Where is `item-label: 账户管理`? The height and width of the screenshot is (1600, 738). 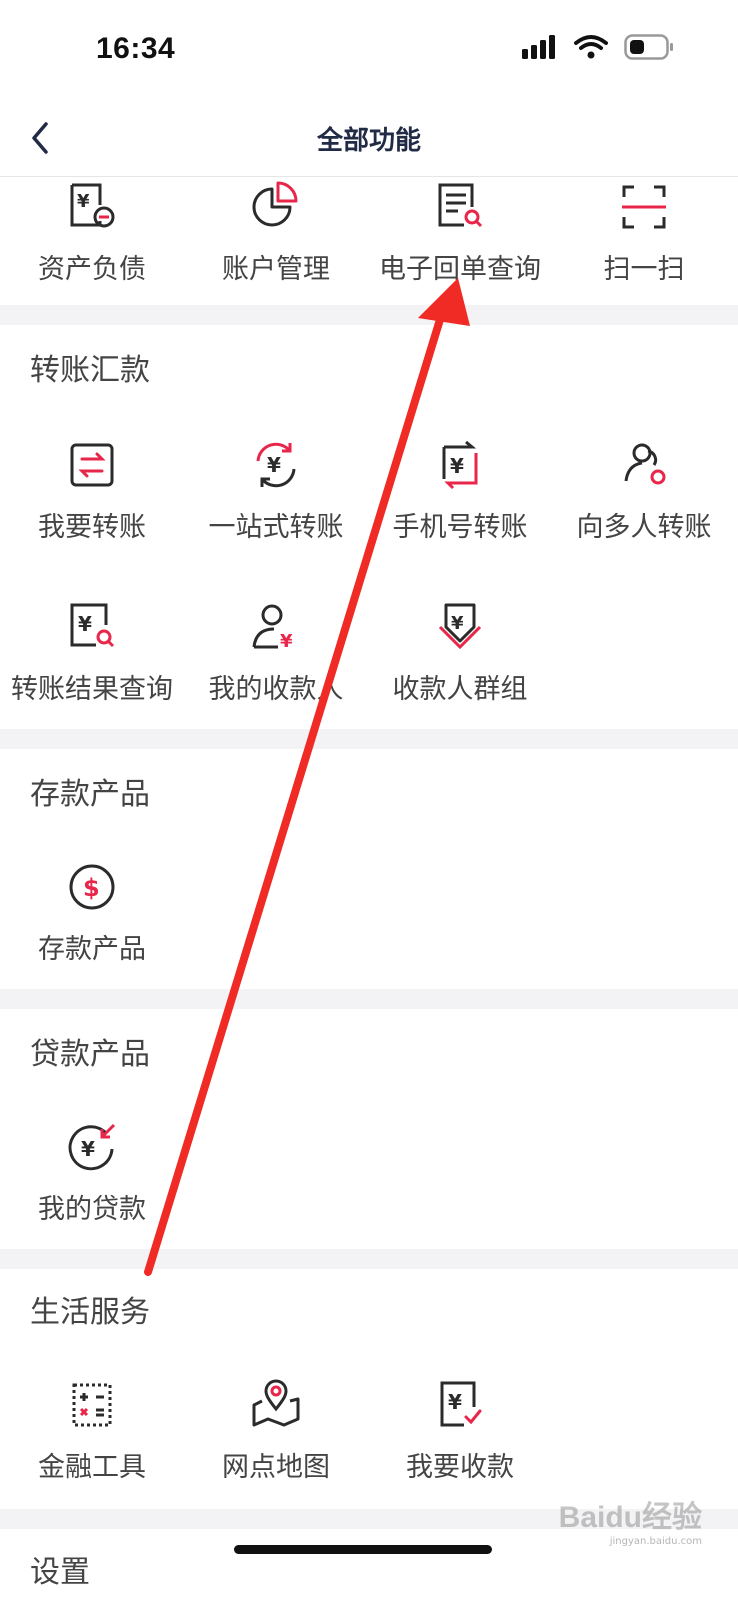
item-label: 账户管理 is located at coordinates (276, 269).